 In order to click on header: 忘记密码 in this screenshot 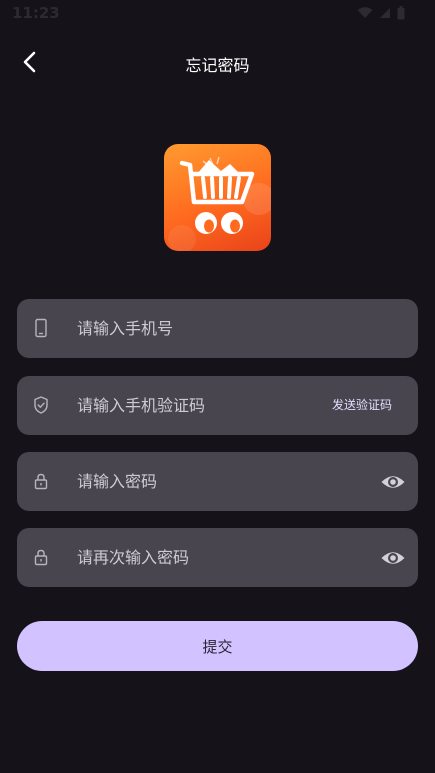, I will do `click(217, 62)`.